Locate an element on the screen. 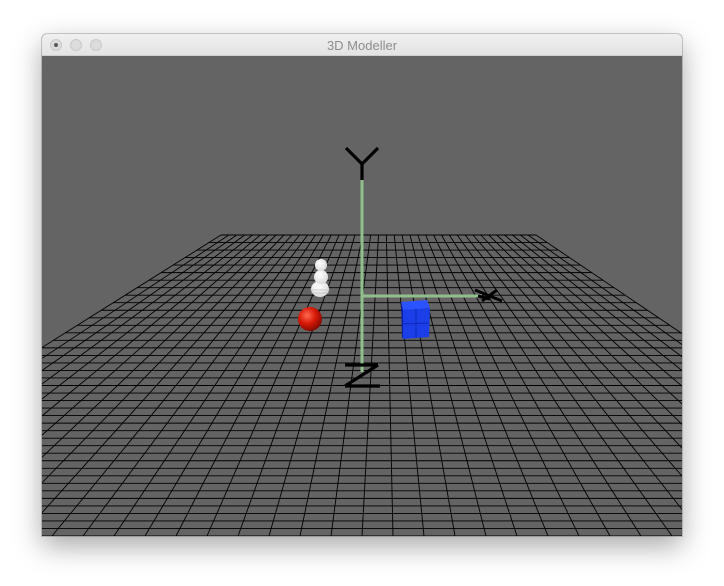  red-sphere-object is located at coordinates (310, 319).